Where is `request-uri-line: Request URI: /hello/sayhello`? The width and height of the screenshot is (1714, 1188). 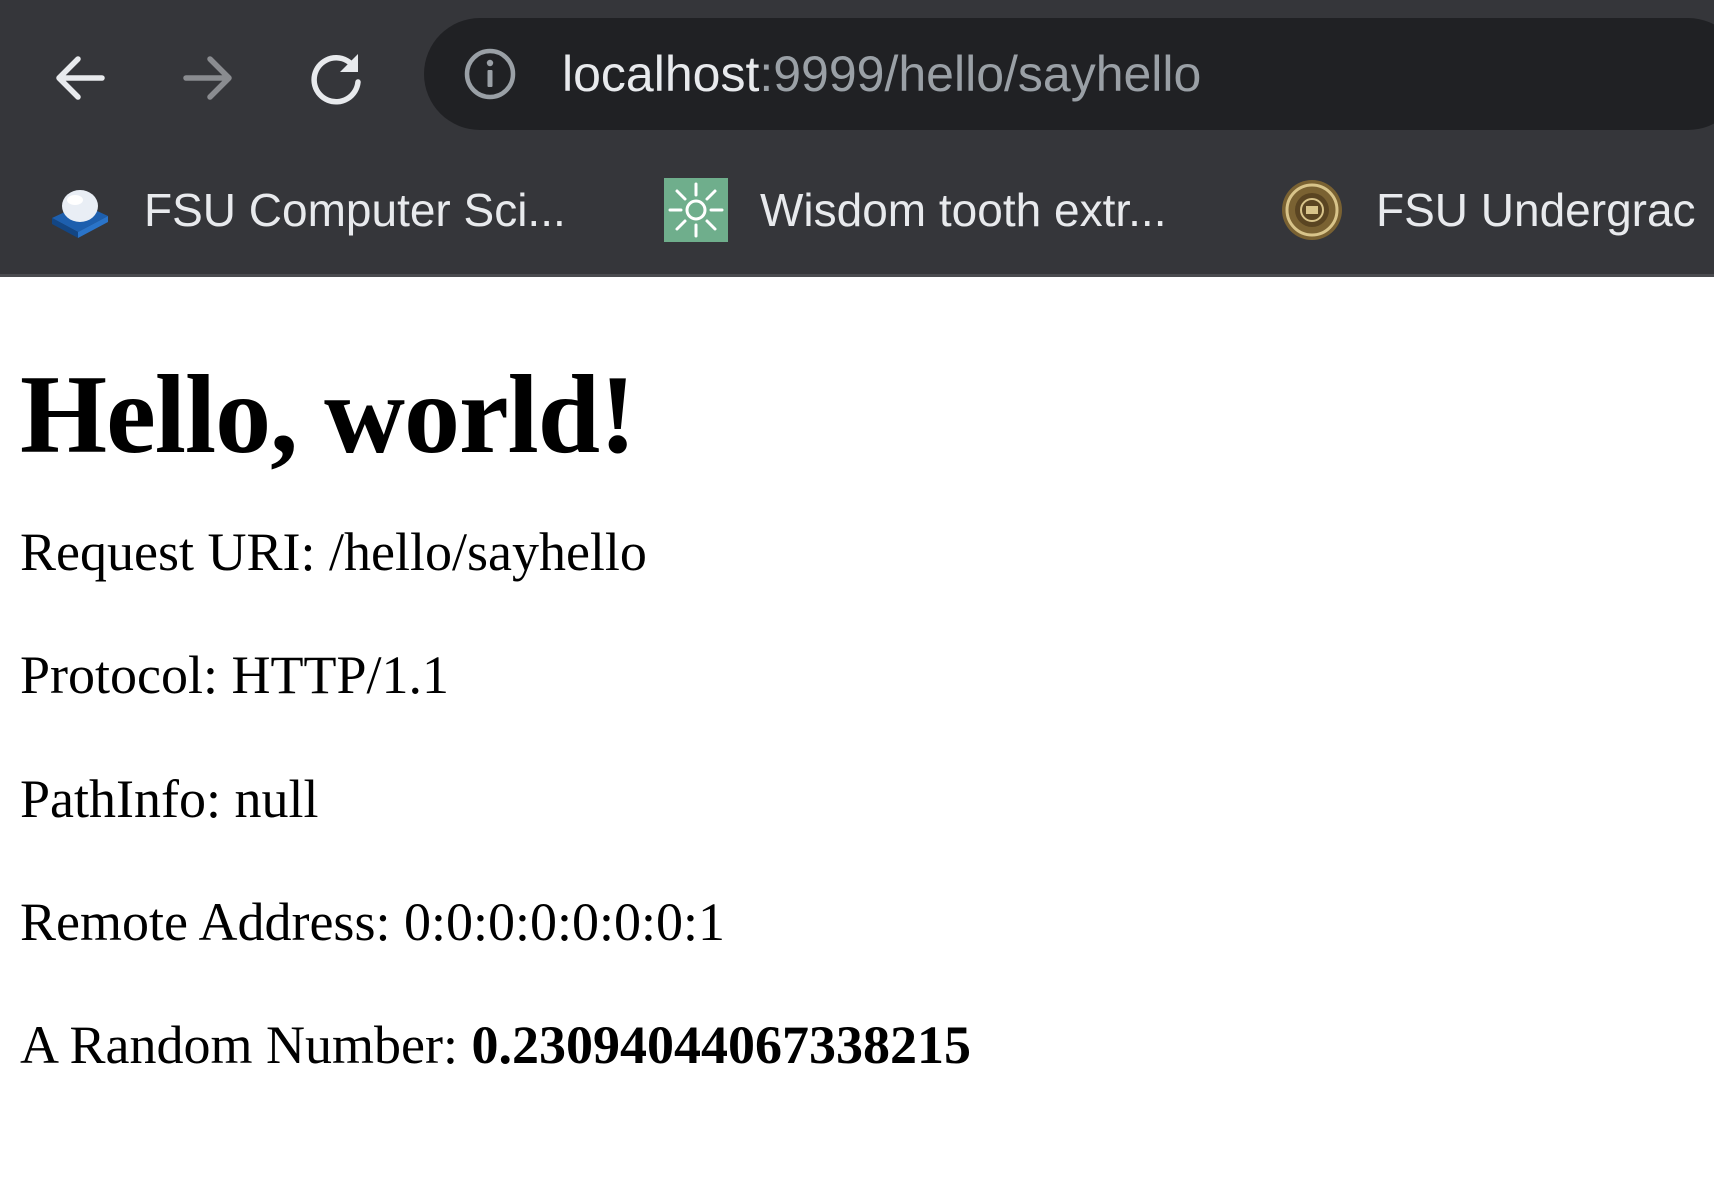 request-uri-line: Request URI: /hello/sayhello is located at coordinates (333, 552).